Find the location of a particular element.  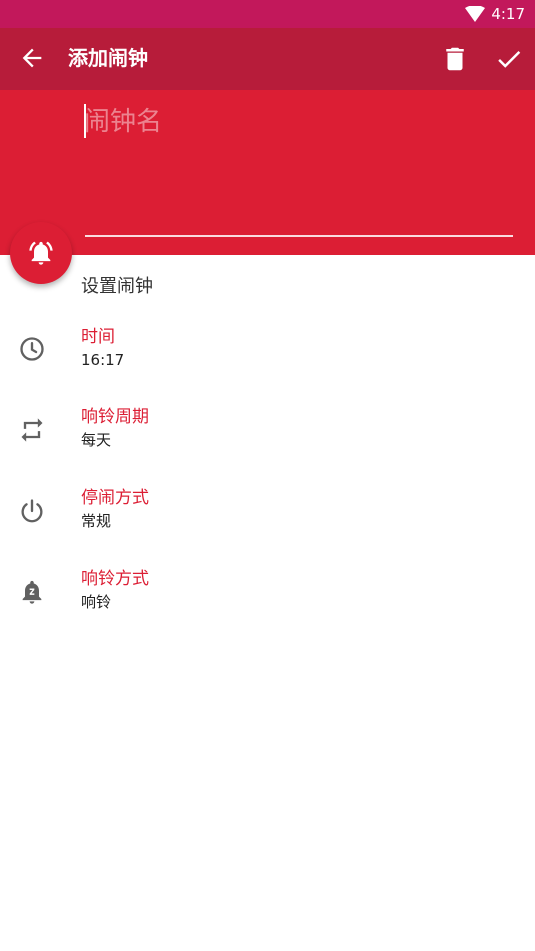

back-arrow-icon is located at coordinates (32, 58).